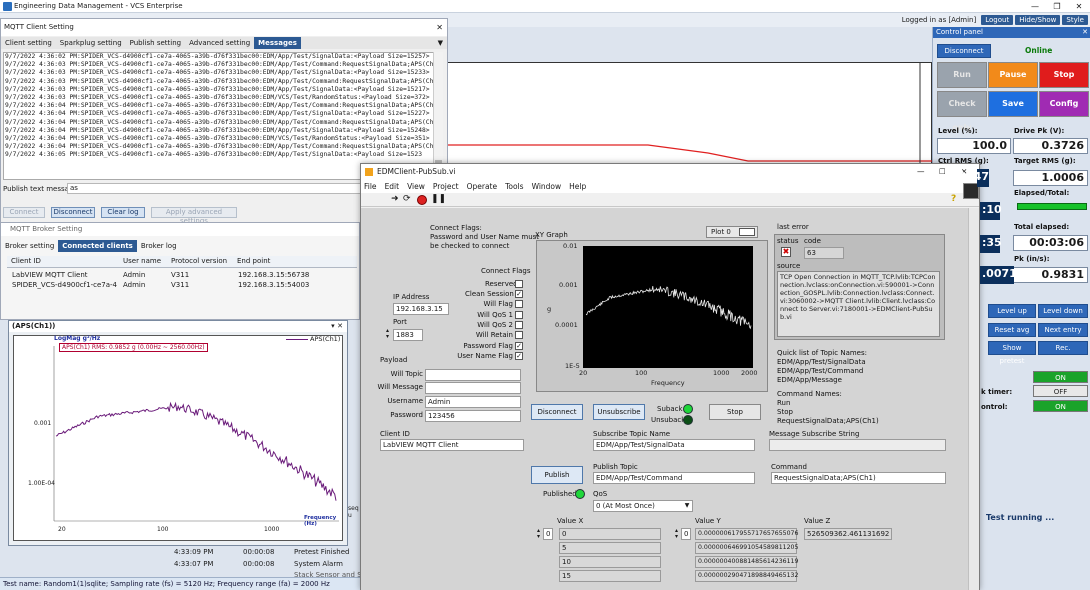  Describe the element at coordinates (548, 534) in the screenshot. I see `index-x: 0` at that location.